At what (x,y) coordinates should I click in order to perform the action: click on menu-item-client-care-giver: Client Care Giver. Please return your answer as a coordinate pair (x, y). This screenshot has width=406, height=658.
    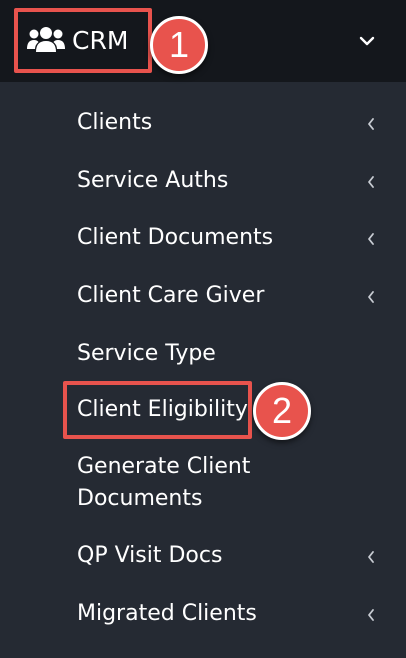
    Looking at the image, I should click on (203, 296).